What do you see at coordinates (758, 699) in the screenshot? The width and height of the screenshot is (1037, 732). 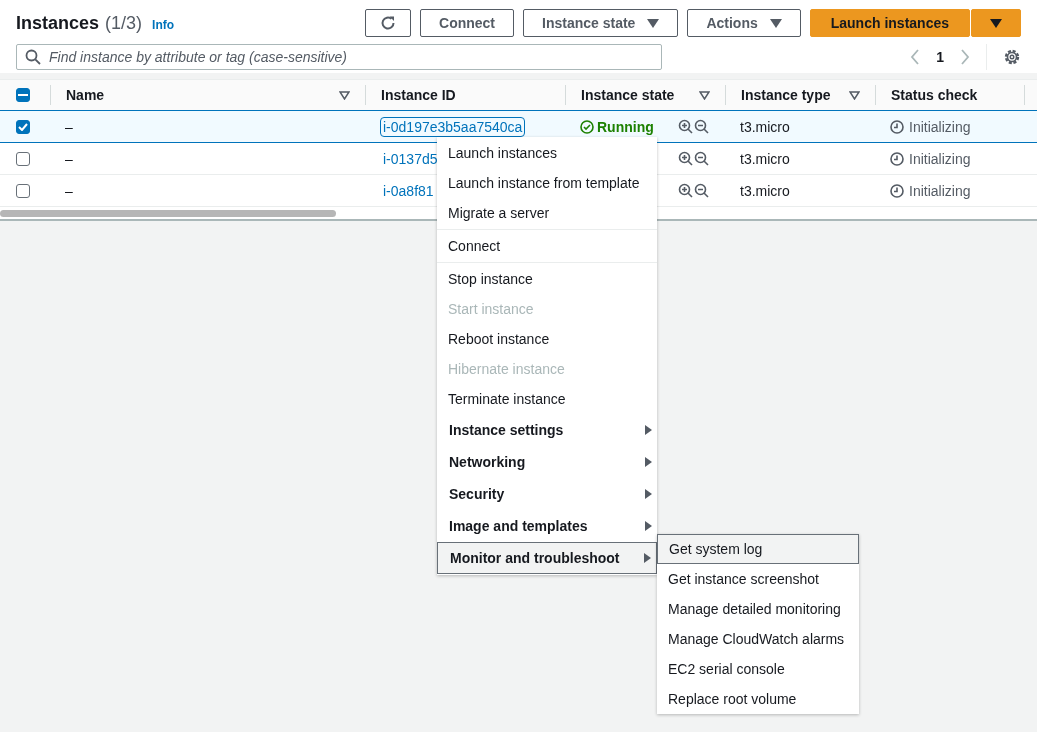 I see `menu-item: Replace root volume` at bounding box center [758, 699].